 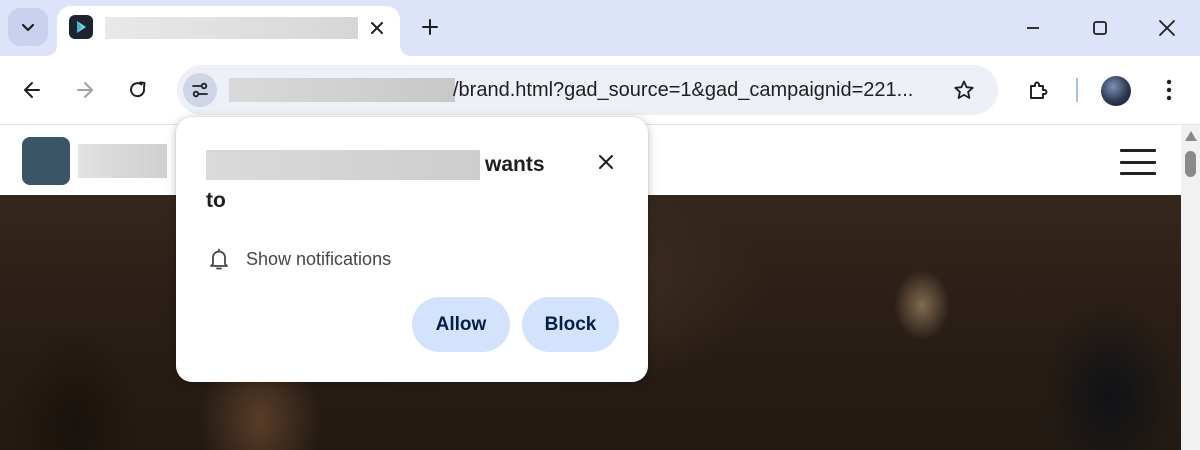 What do you see at coordinates (81, 27) in the screenshot?
I see `site-favicon` at bounding box center [81, 27].